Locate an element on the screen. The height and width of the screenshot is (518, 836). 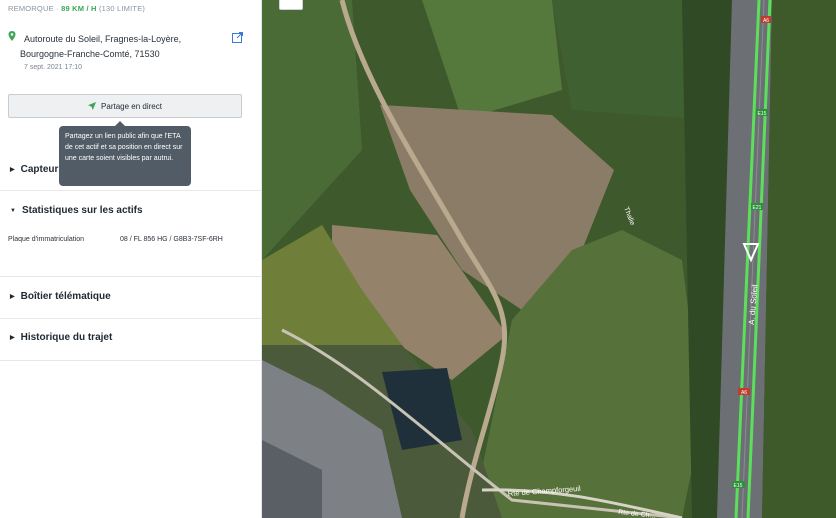
section-sensors-title: ▶ Capteurs is located at coordinates (37, 169).